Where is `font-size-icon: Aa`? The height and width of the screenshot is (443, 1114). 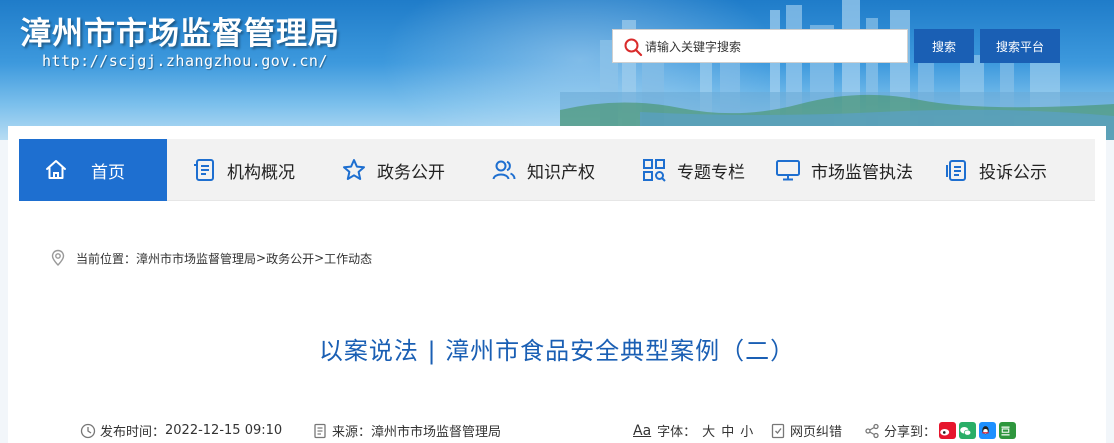
font-size-icon: Aa is located at coordinates (642, 430).